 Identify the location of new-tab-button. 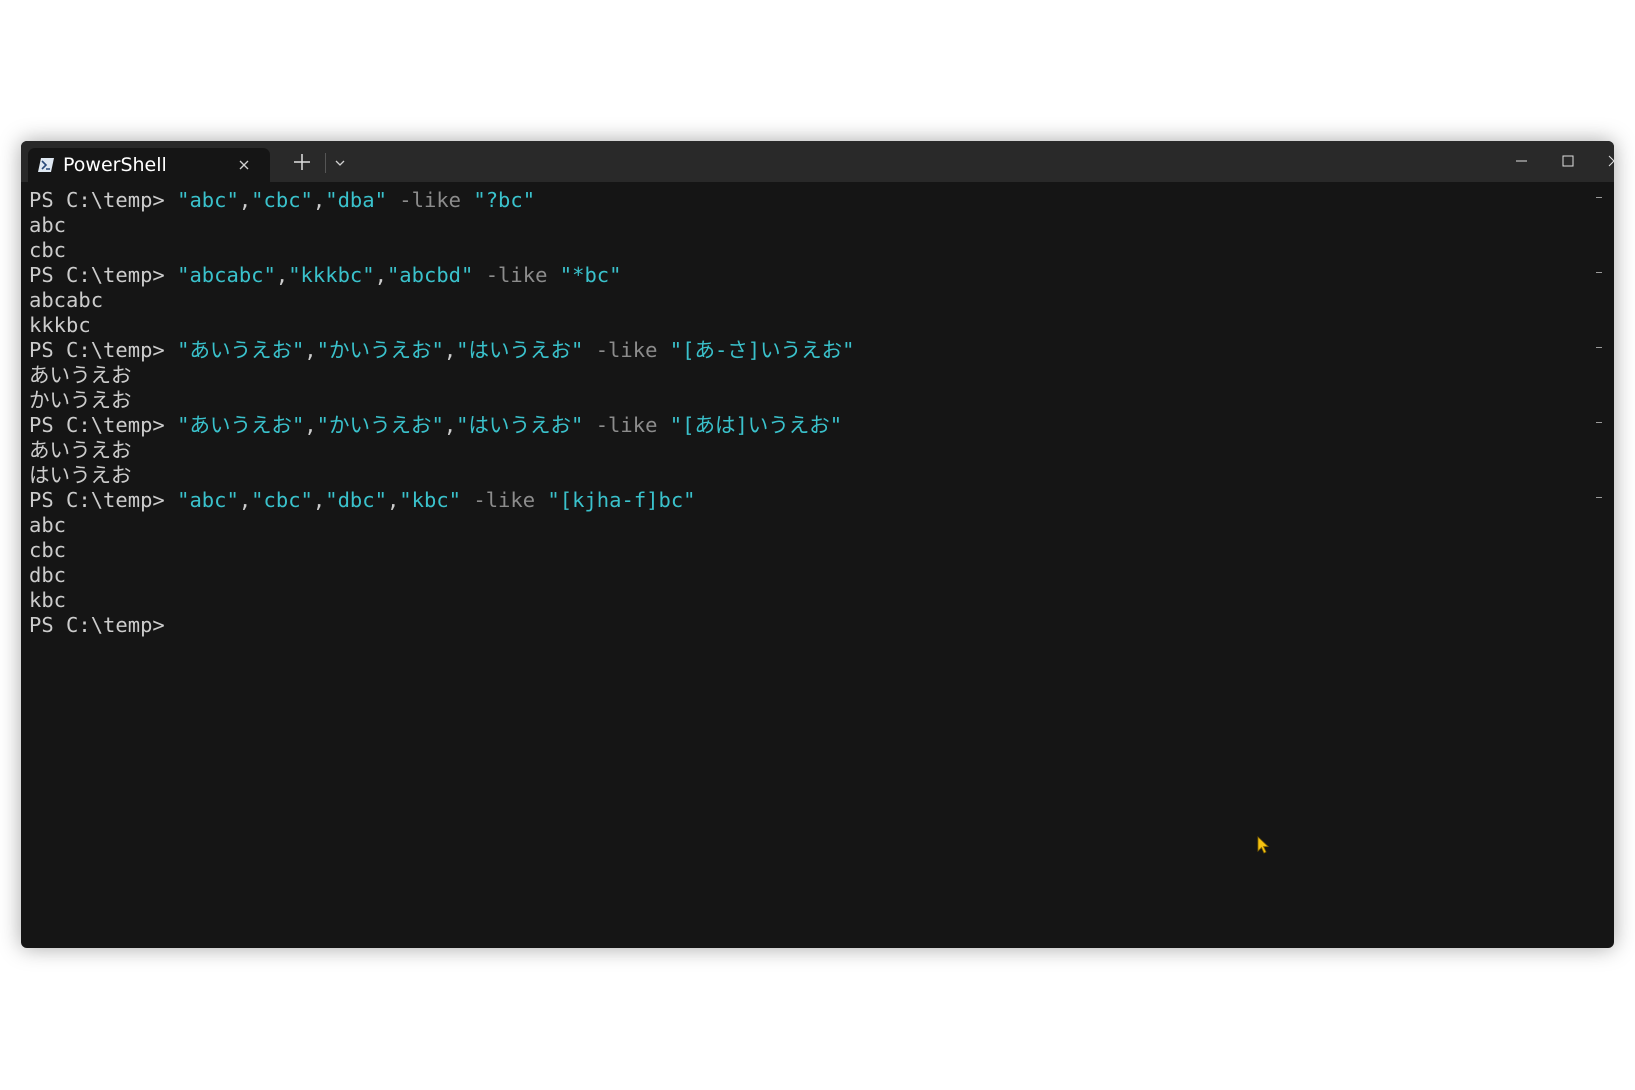
(302, 162).